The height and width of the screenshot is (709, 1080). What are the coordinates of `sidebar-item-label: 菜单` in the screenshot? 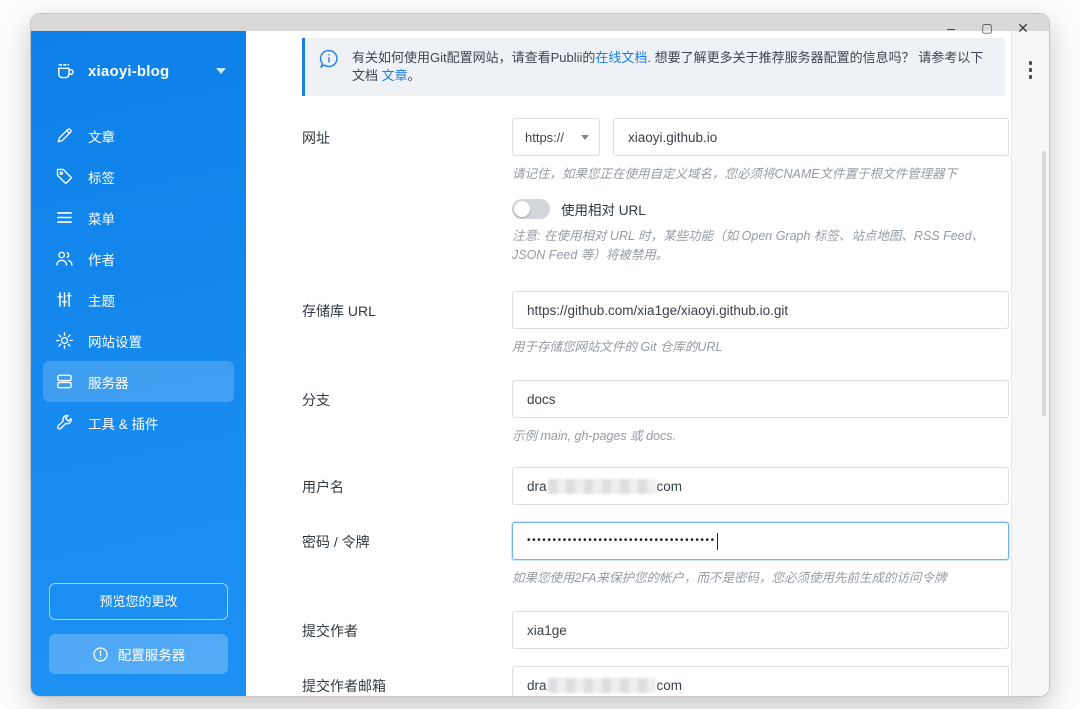 It's located at (101, 219).